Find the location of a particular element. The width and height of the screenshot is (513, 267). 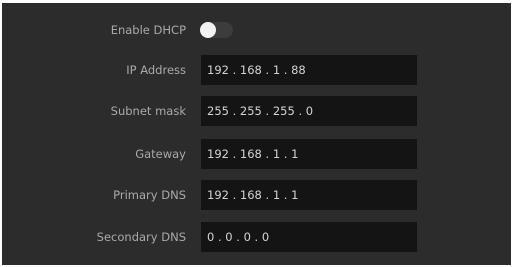

subnet-mask-input: 255 . 255 . 255 . 0 is located at coordinates (309, 111).